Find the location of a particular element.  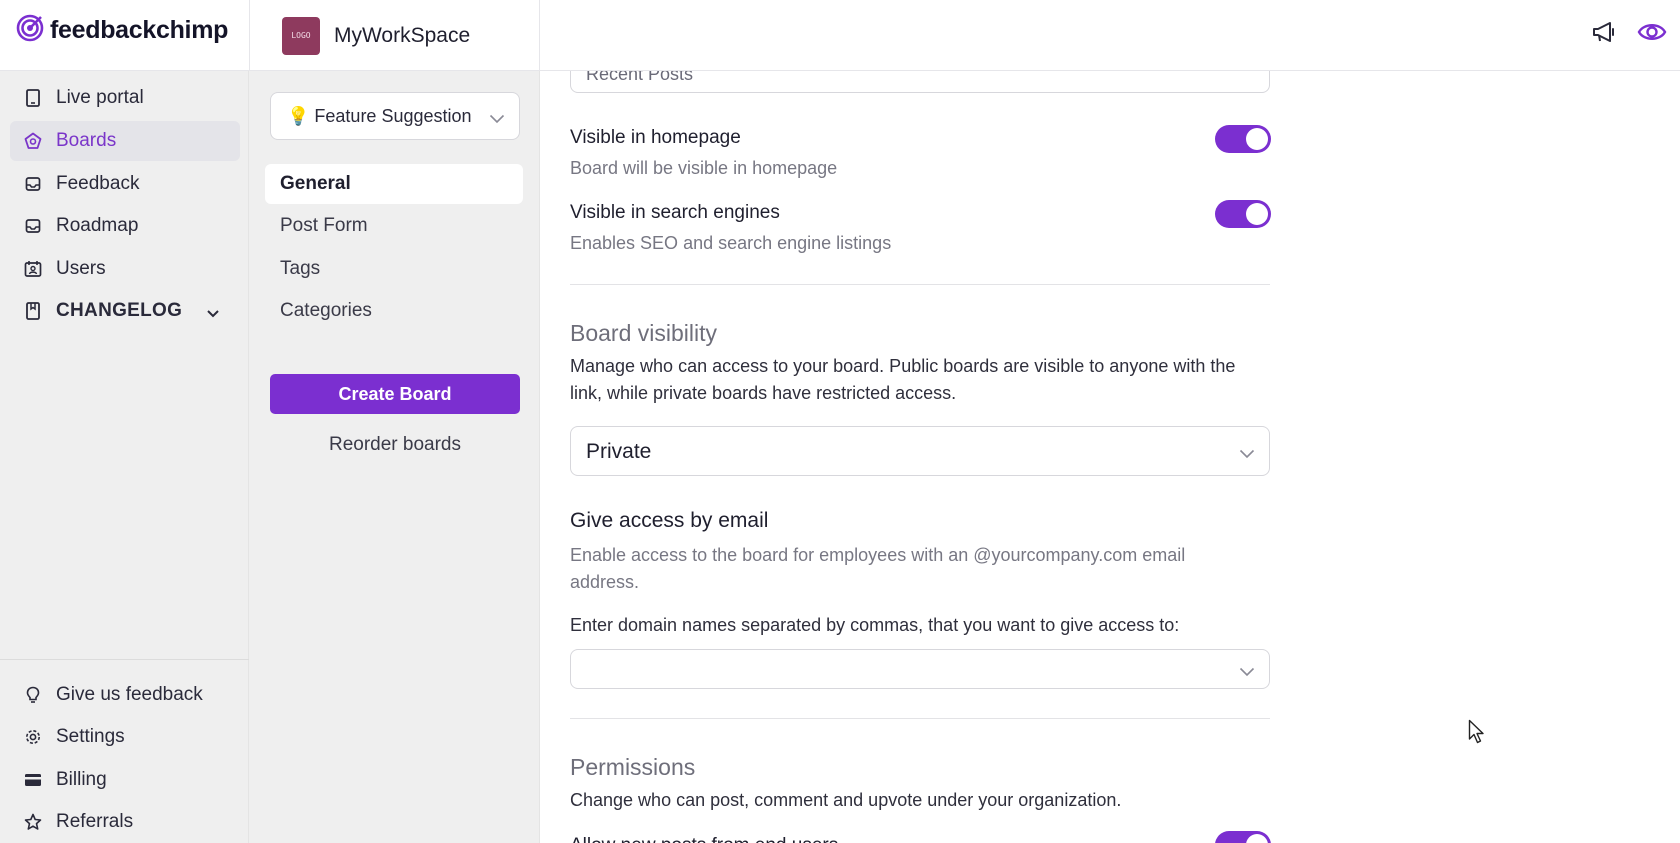

boards-icon is located at coordinates (33, 141).